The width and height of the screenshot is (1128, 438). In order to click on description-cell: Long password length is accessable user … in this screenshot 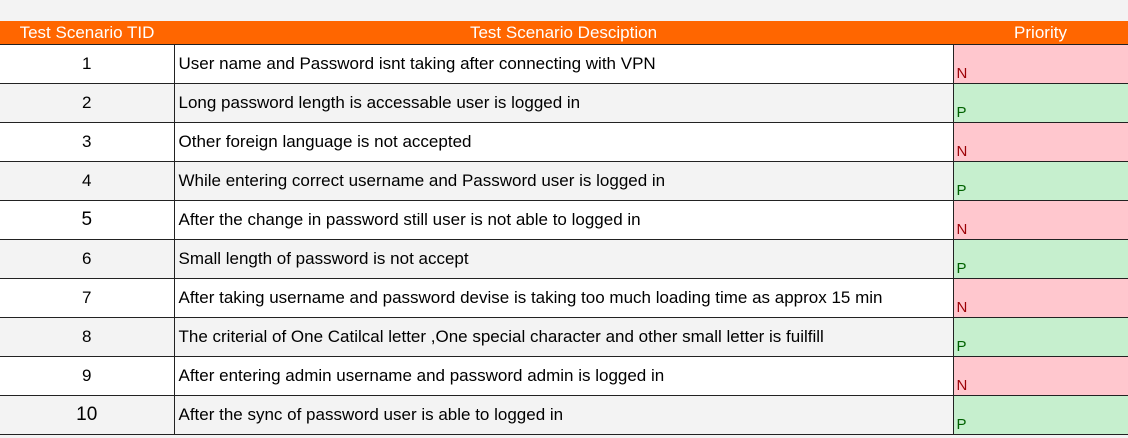, I will do `click(563, 103)`.